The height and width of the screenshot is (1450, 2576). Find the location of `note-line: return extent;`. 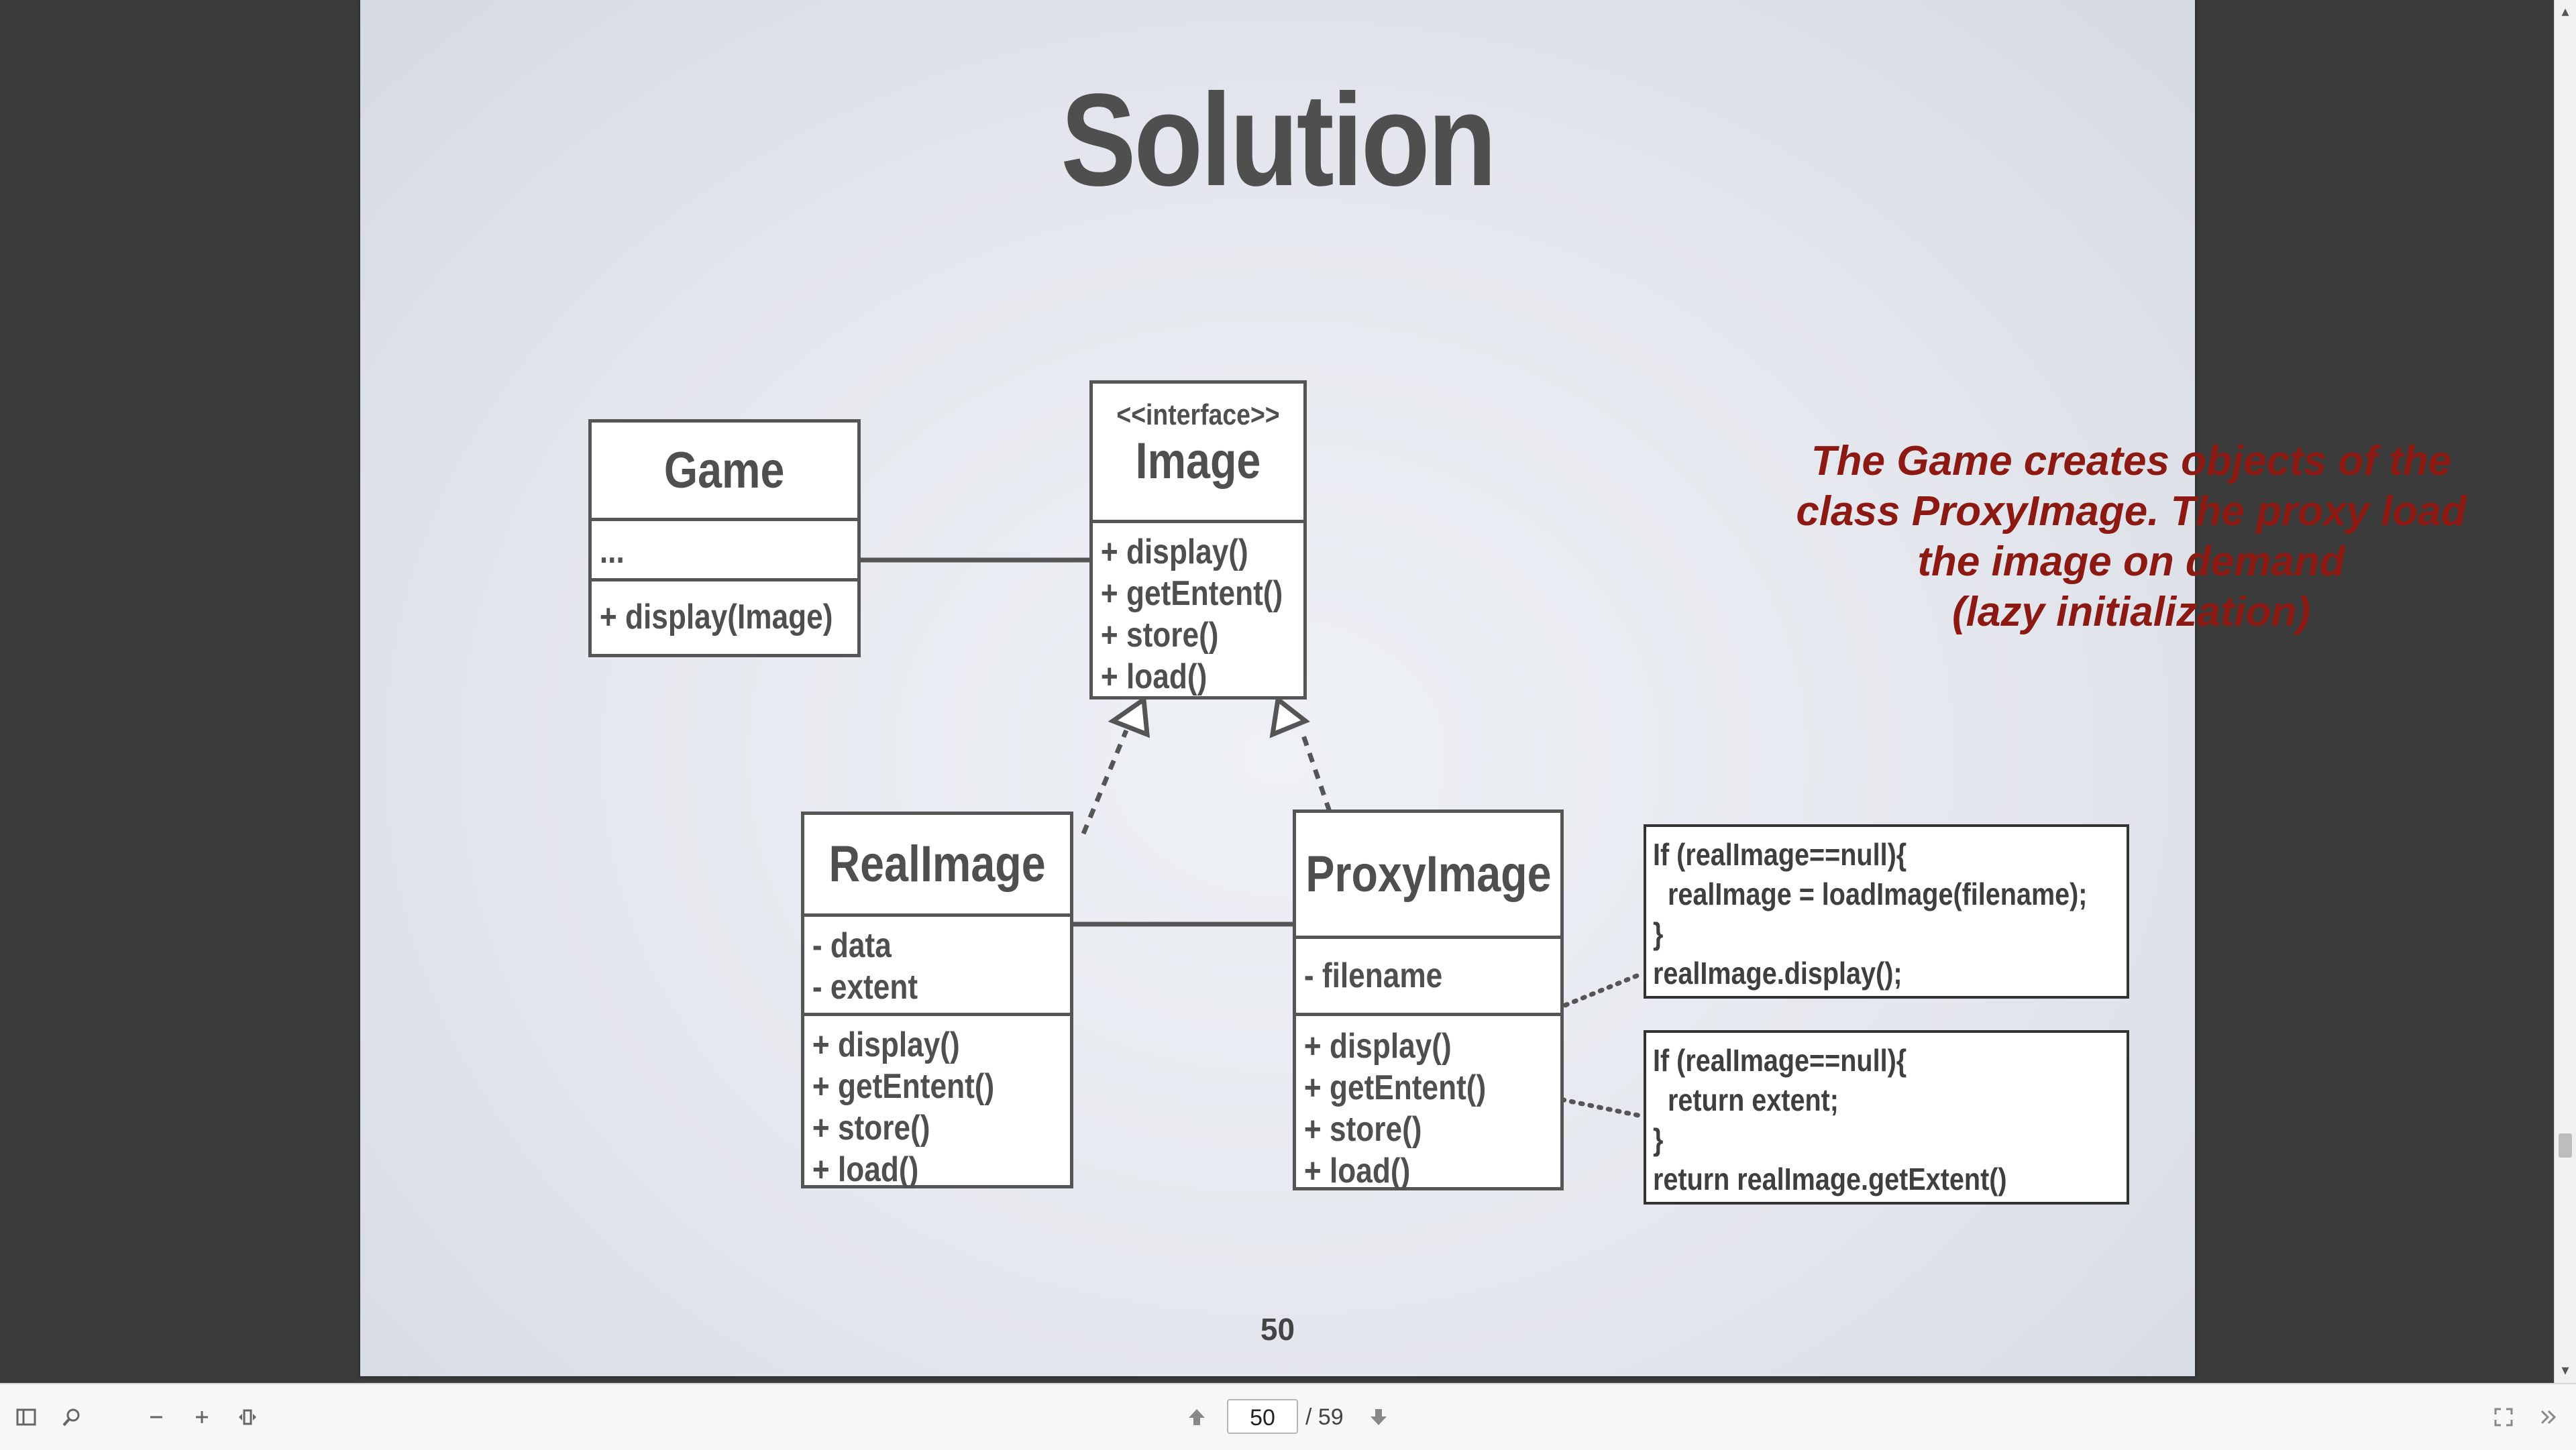

note-line: return extent; is located at coordinates (1746, 1099).